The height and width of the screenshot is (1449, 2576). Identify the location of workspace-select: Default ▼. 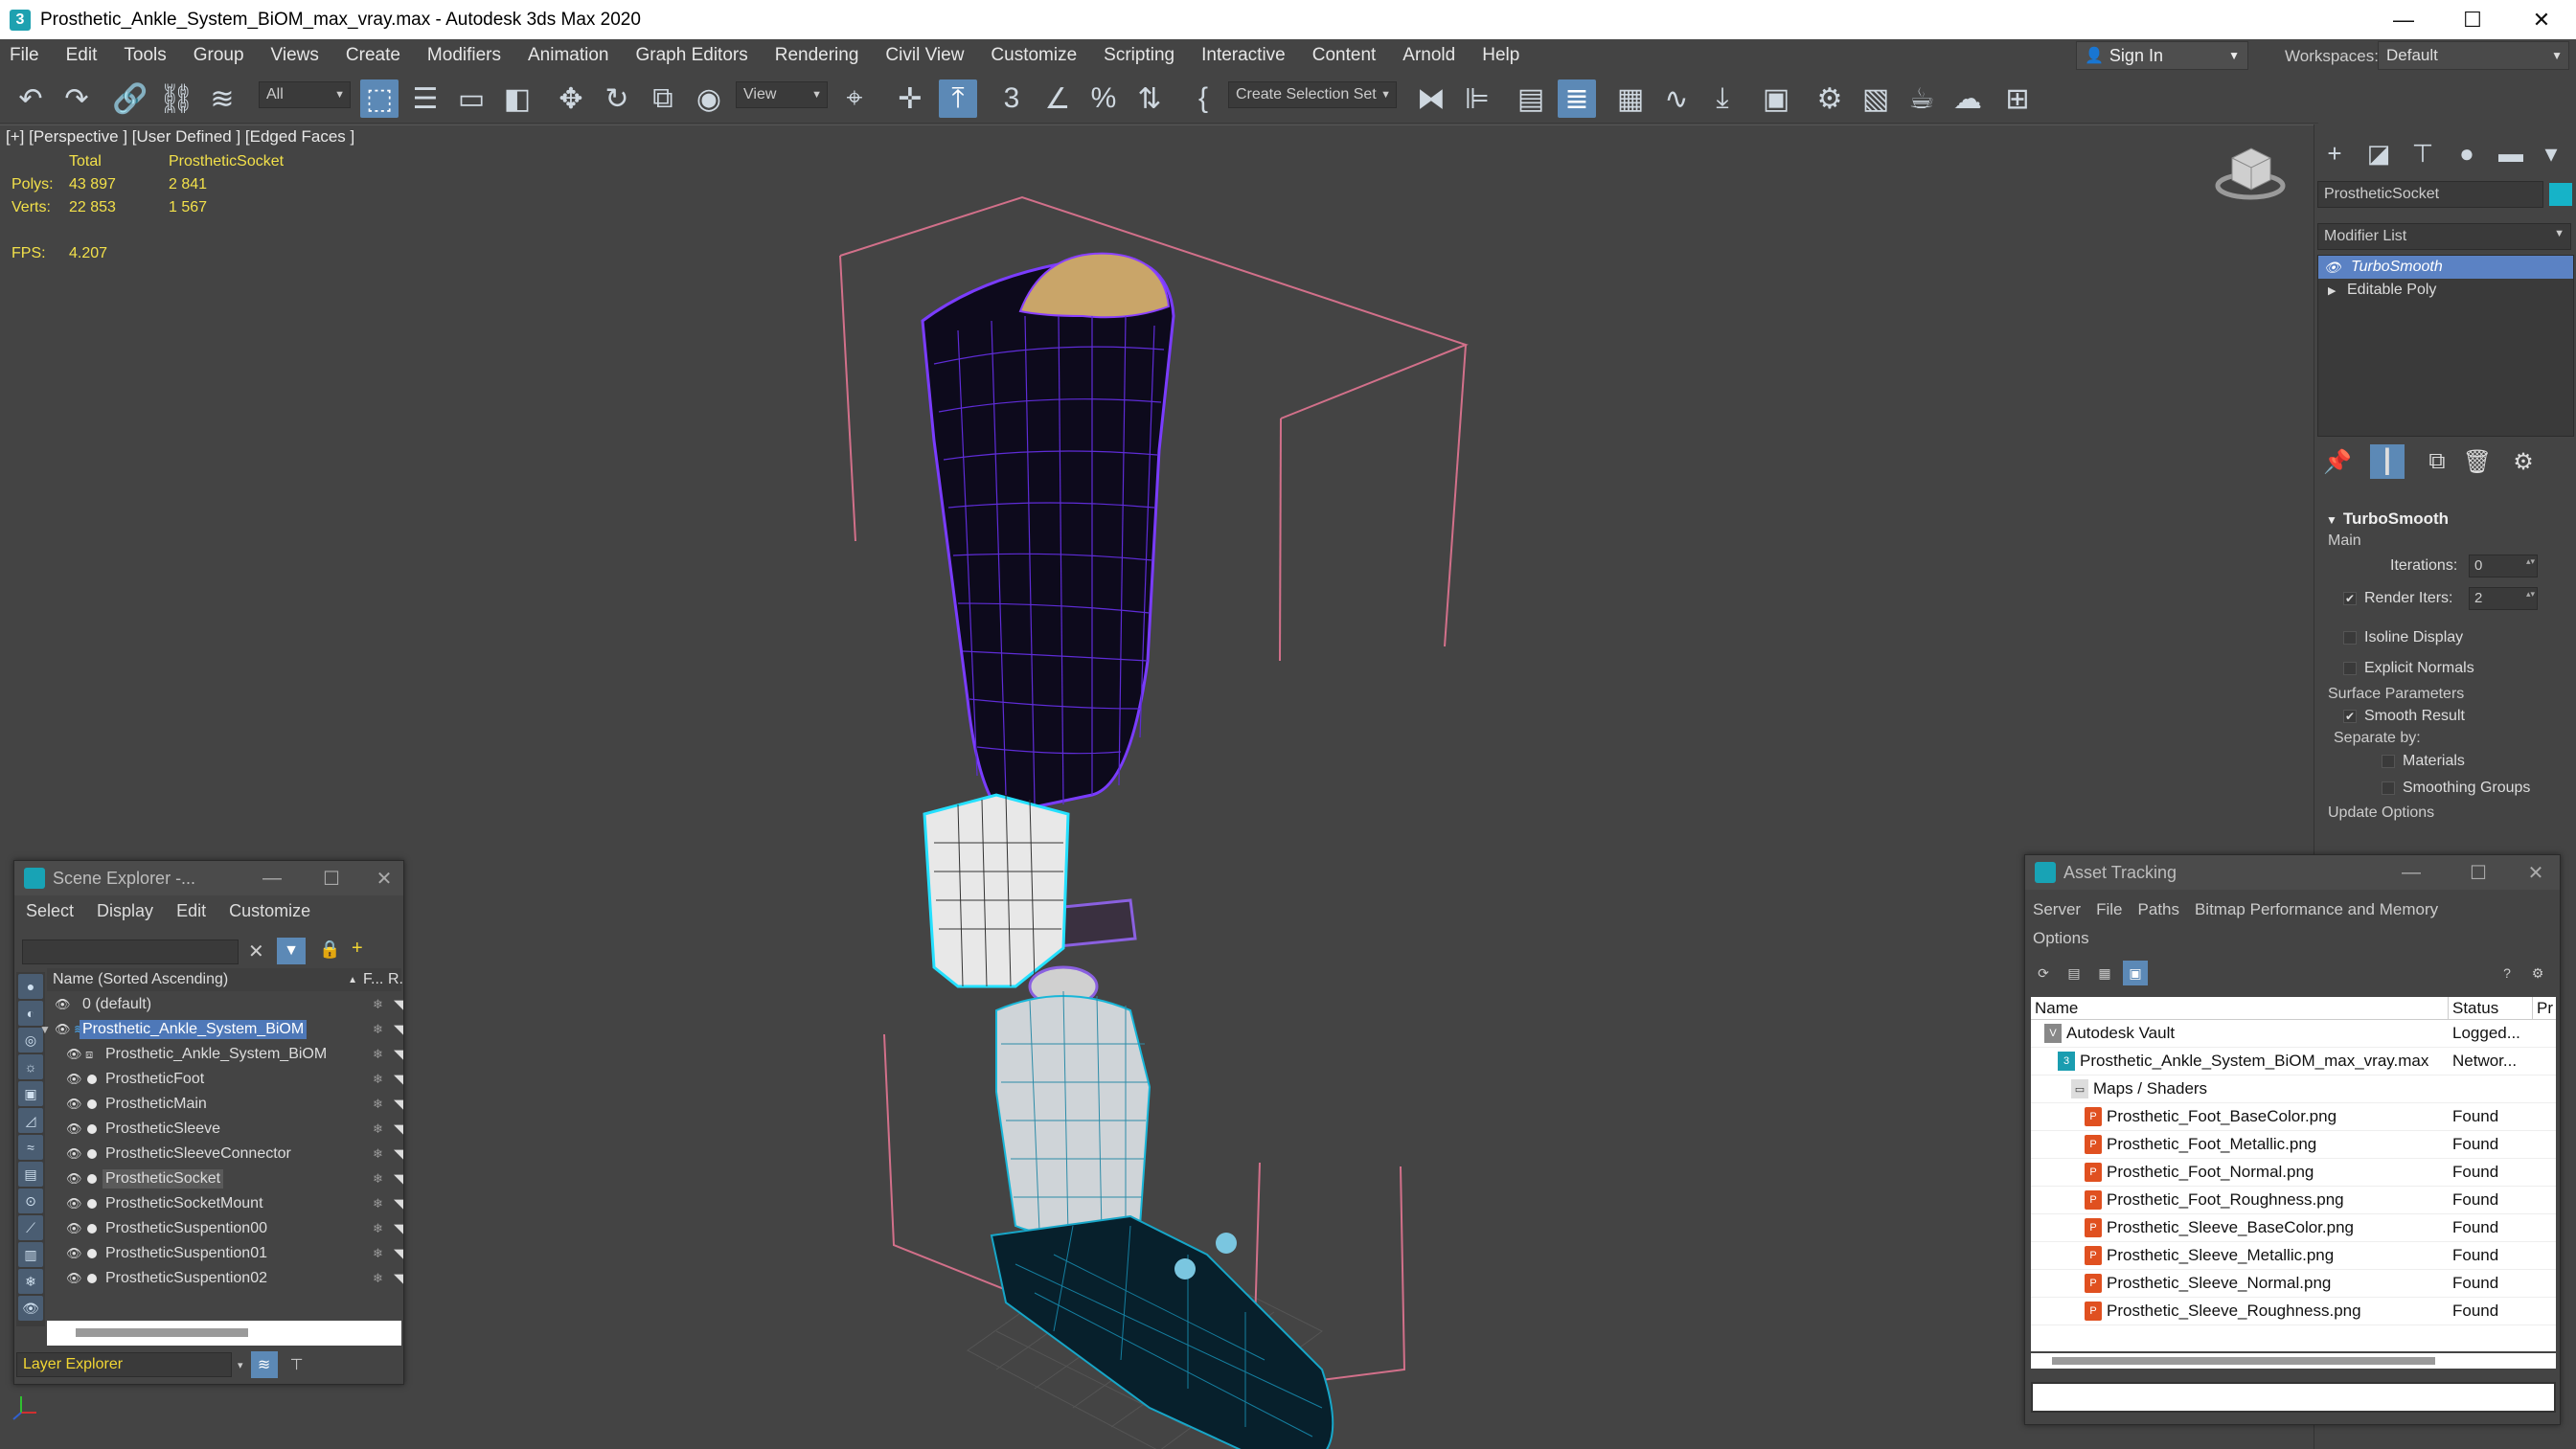
(2473, 55).